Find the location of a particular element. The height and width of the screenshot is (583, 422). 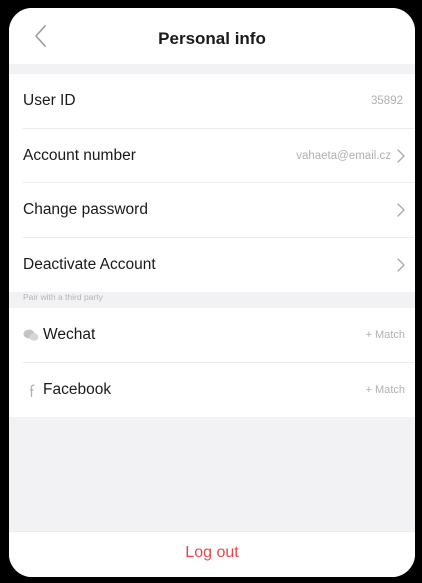

wechat-label: Wechat is located at coordinates (69, 335).